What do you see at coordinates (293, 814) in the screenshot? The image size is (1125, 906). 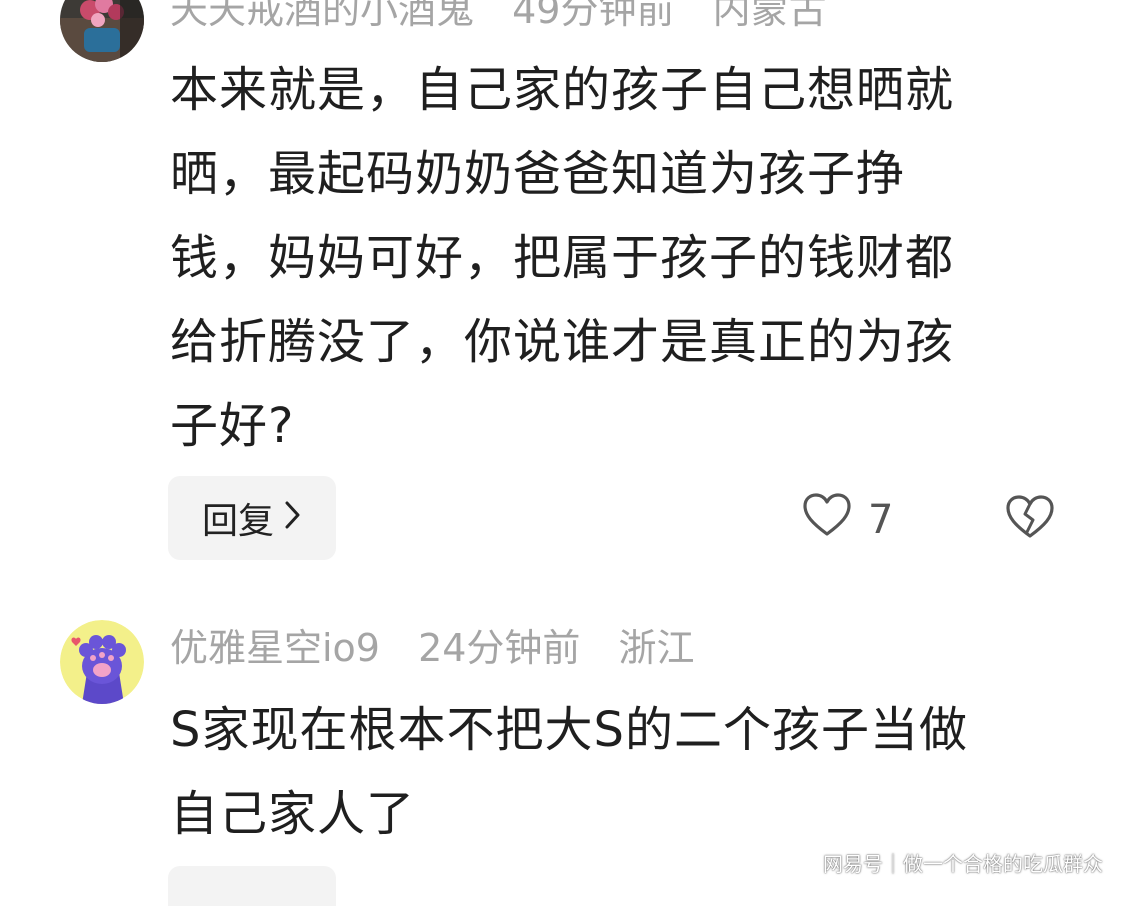 I see `comment-line: 自己家人了` at bounding box center [293, 814].